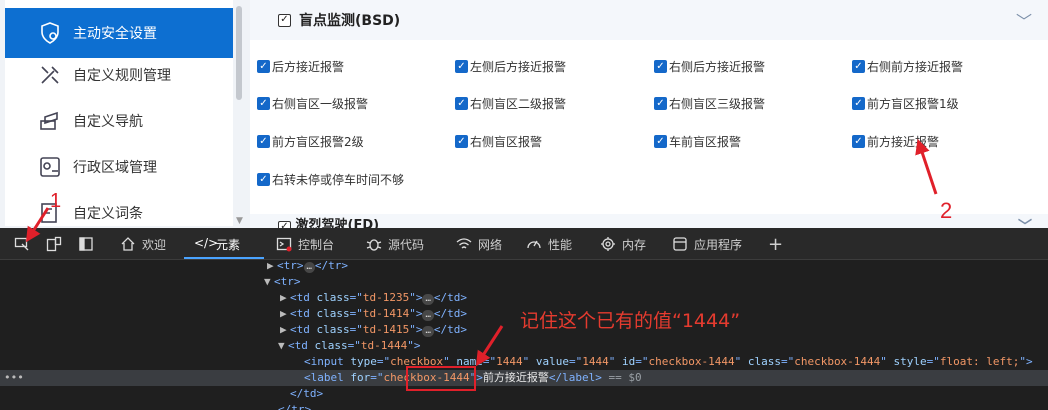  I want to click on sidebar-item-navigation: 自定义导航, so click(119, 121).